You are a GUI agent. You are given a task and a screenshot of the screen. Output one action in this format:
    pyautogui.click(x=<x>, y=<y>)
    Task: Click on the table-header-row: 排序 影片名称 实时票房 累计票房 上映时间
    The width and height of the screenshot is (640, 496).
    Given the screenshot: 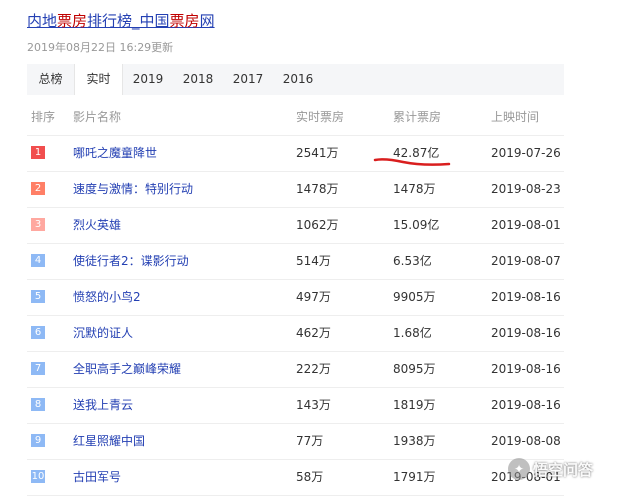 What is the action you would take?
    pyautogui.click(x=295, y=118)
    